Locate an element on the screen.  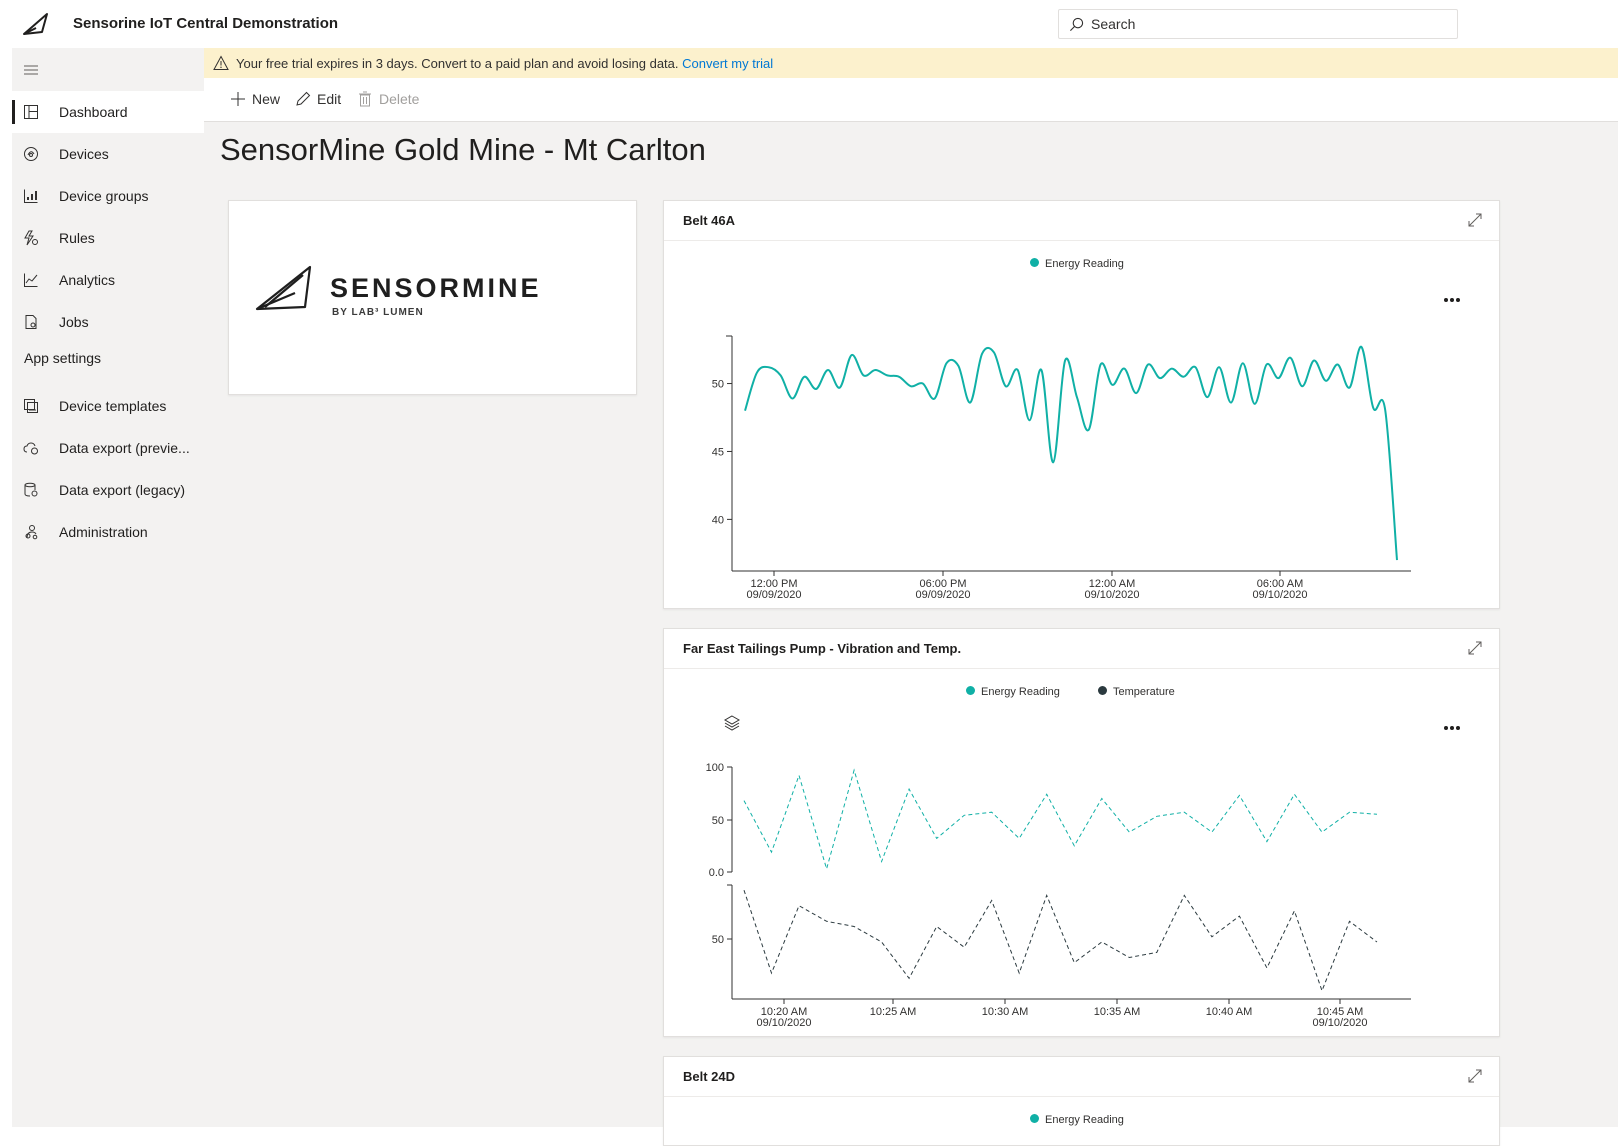
tile-title: Belt 24D is located at coordinates (709, 1076).